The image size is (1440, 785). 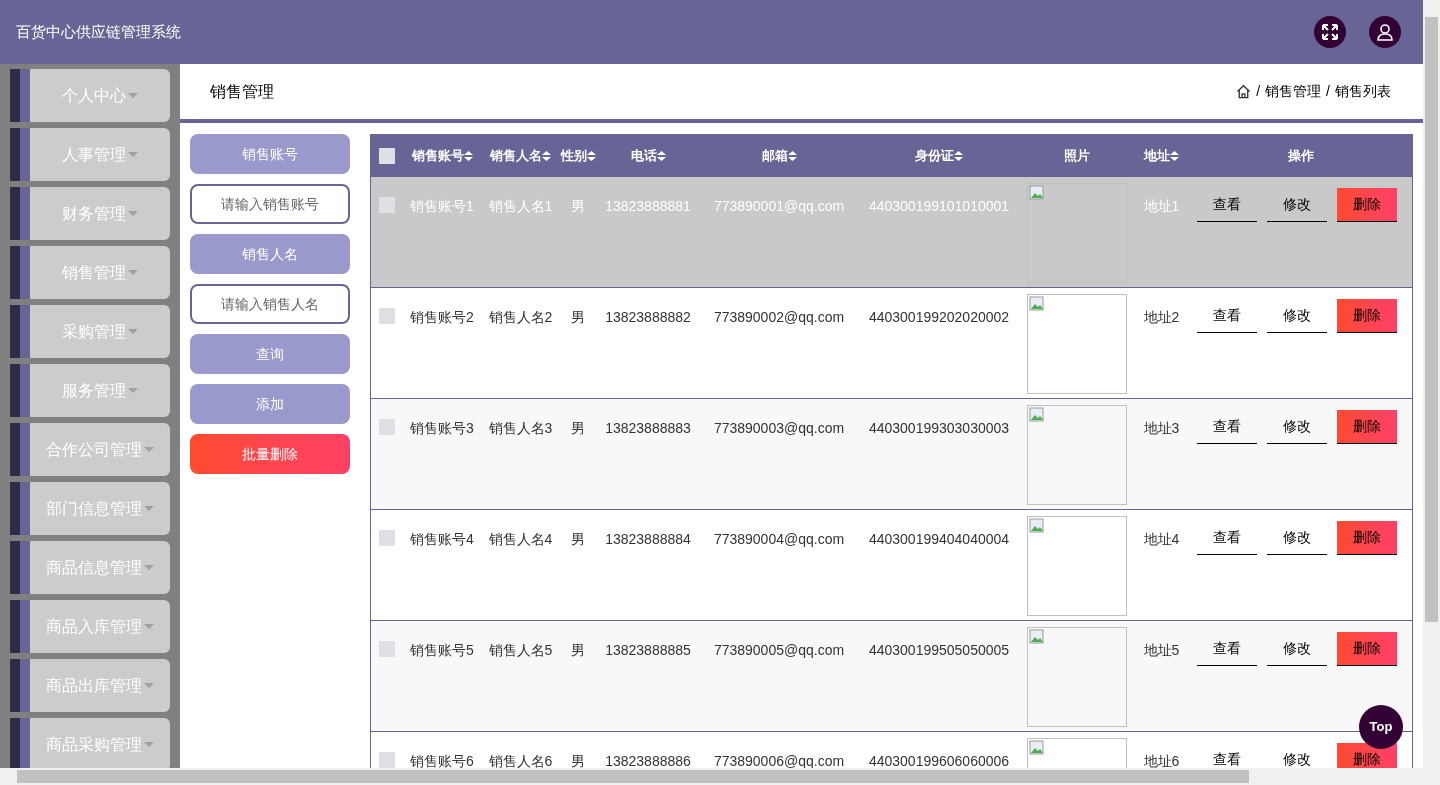 What do you see at coordinates (270, 454) in the screenshot?
I see `batch-delete-button: 批量删除` at bounding box center [270, 454].